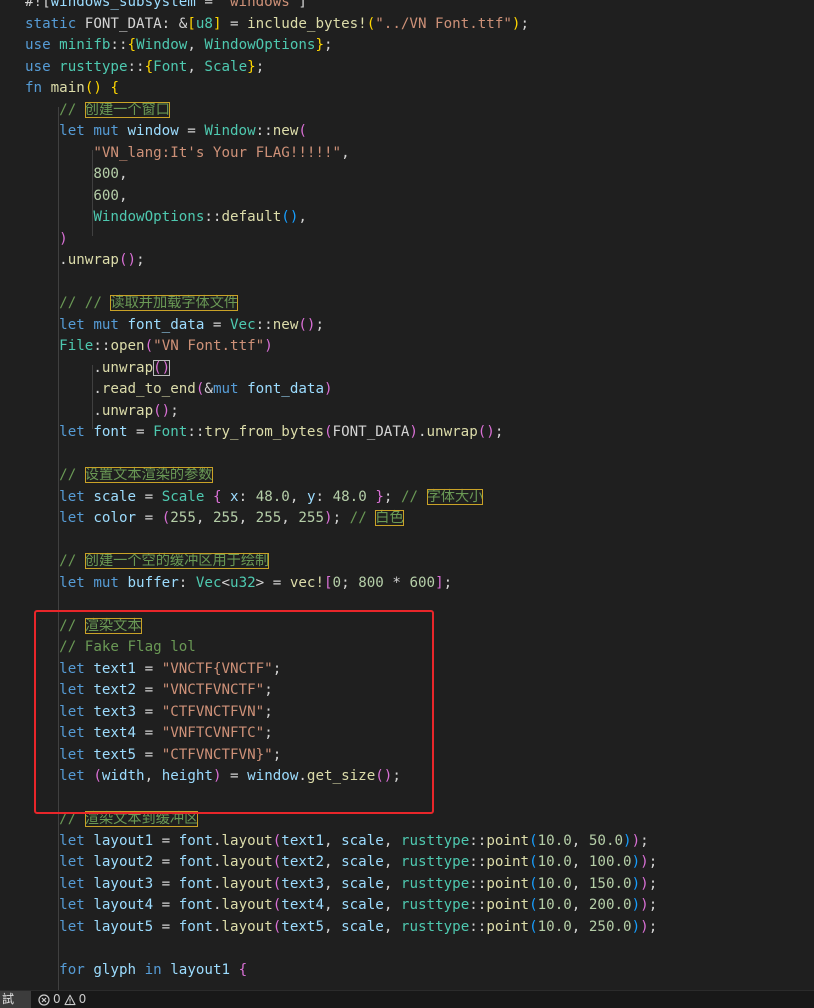  I want to click on code-token: Vec, so click(243, 324).